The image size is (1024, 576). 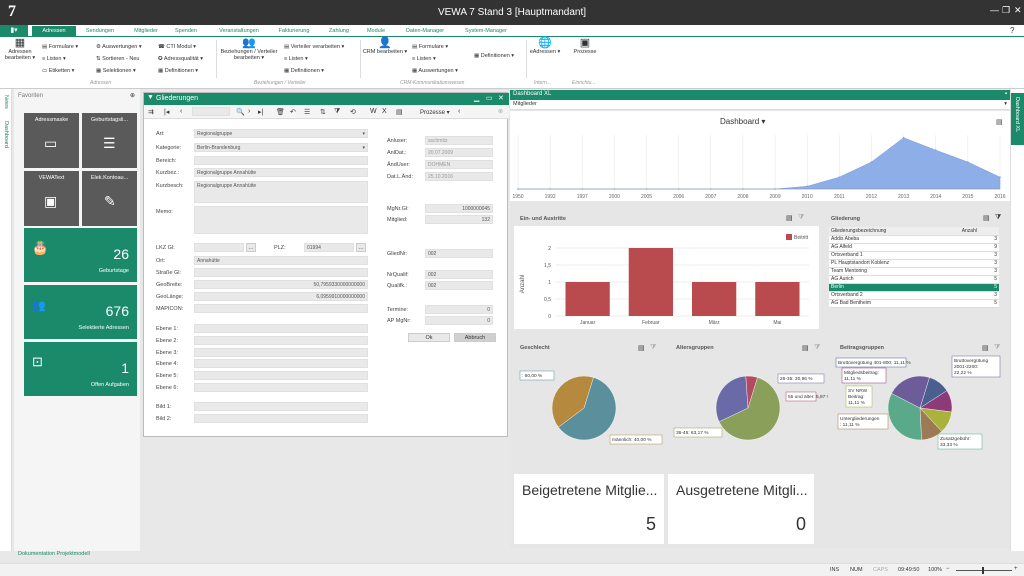 I want to click on geobreite-input: 50,7959330000000000, so click(x=281, y=284).